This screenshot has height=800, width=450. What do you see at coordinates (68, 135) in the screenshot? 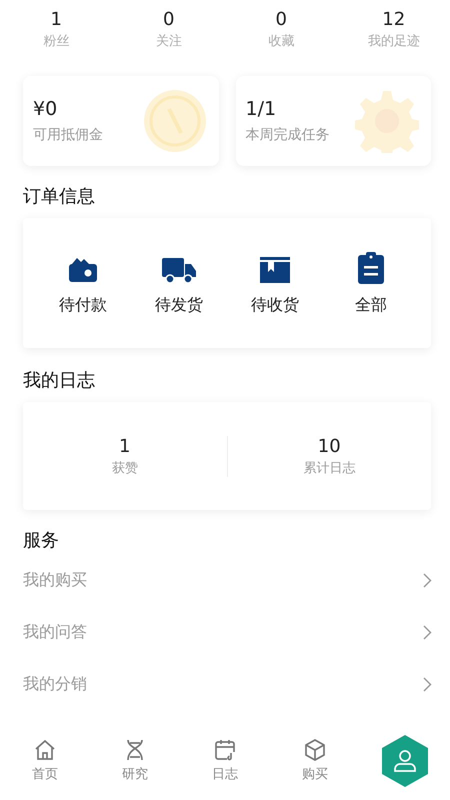
I see `card-label: 可用抵佣金` at bounding box center [68, 135].